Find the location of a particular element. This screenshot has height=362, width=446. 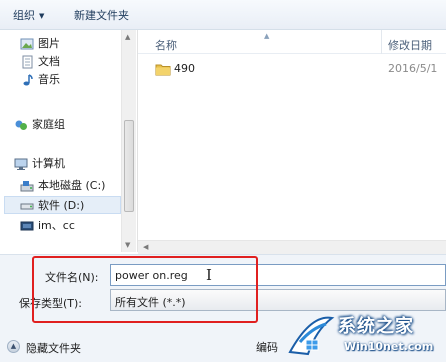

organize-label: 组织 is located at coordinates (24, 15).